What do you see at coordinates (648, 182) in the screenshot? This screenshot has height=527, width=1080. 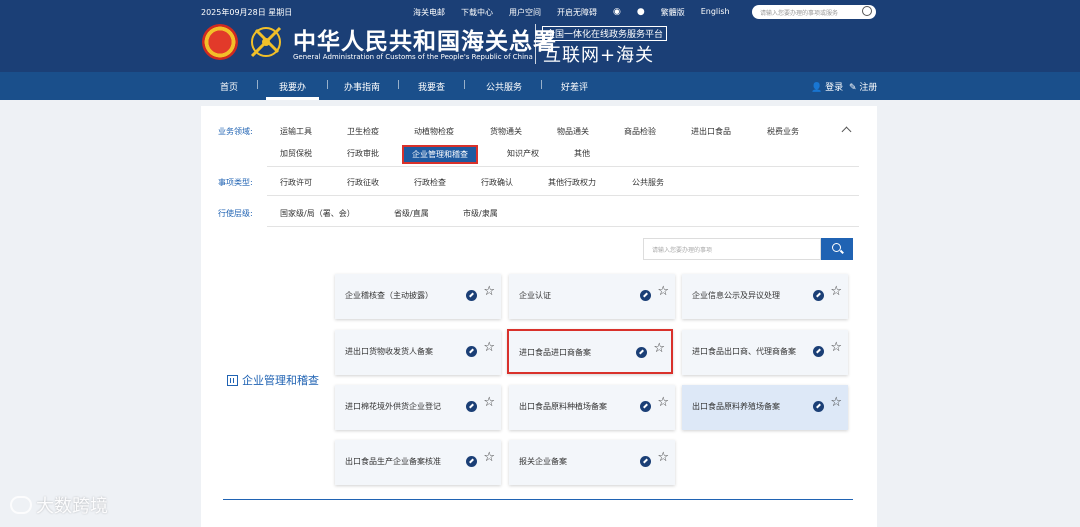 I see `filter-type-public-service: 公共服务` at bounding box center [648, 182].